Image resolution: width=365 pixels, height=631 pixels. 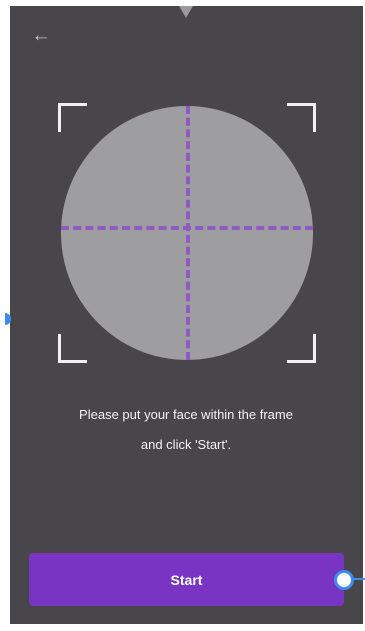 I want to click on frame-corner-top-right, so click(x=301, y=117).